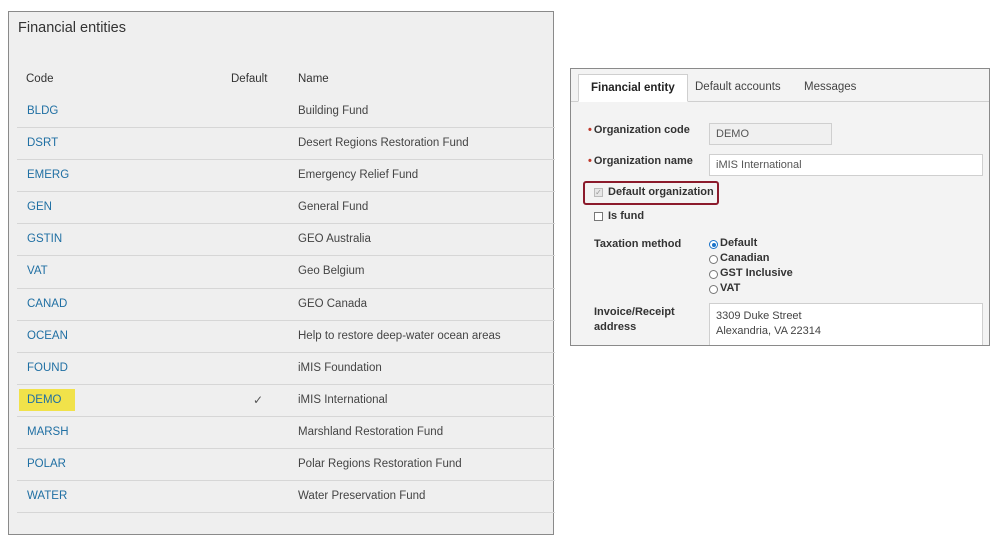 The width and height of the screenshot is (1000, 549). Describe the element at coordinates (713, 244) in the screenshot. I see `taxation-radio-default` at that location.